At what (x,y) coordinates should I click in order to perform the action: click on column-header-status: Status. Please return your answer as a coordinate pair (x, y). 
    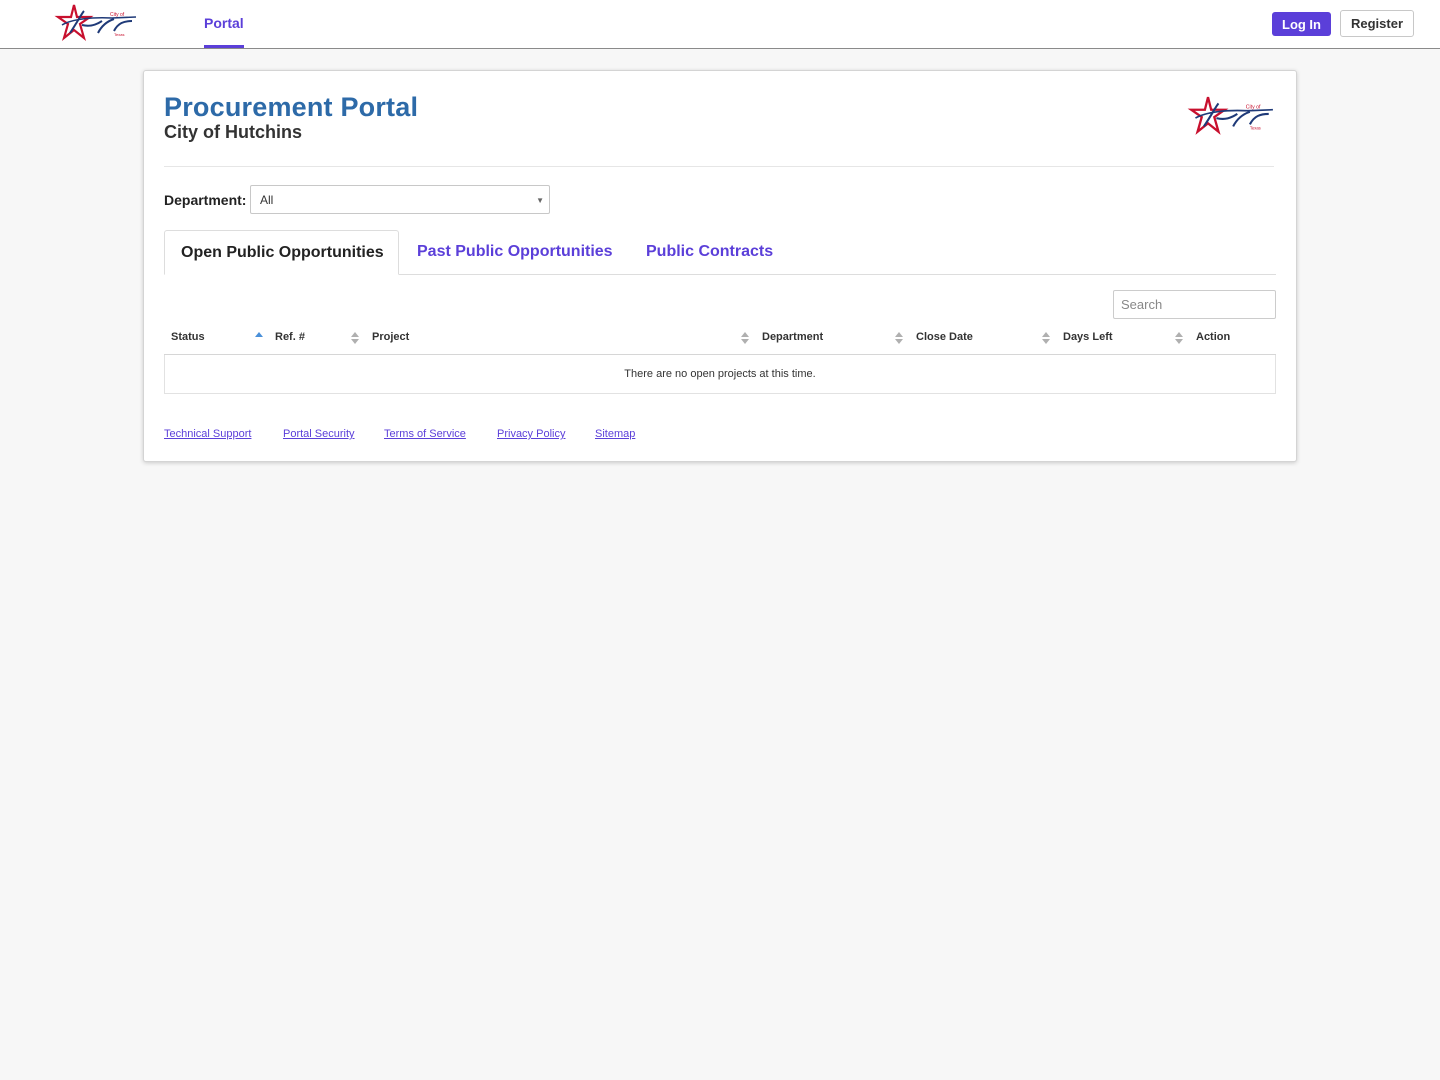
    Looking at the image, I should click on (188, 338).